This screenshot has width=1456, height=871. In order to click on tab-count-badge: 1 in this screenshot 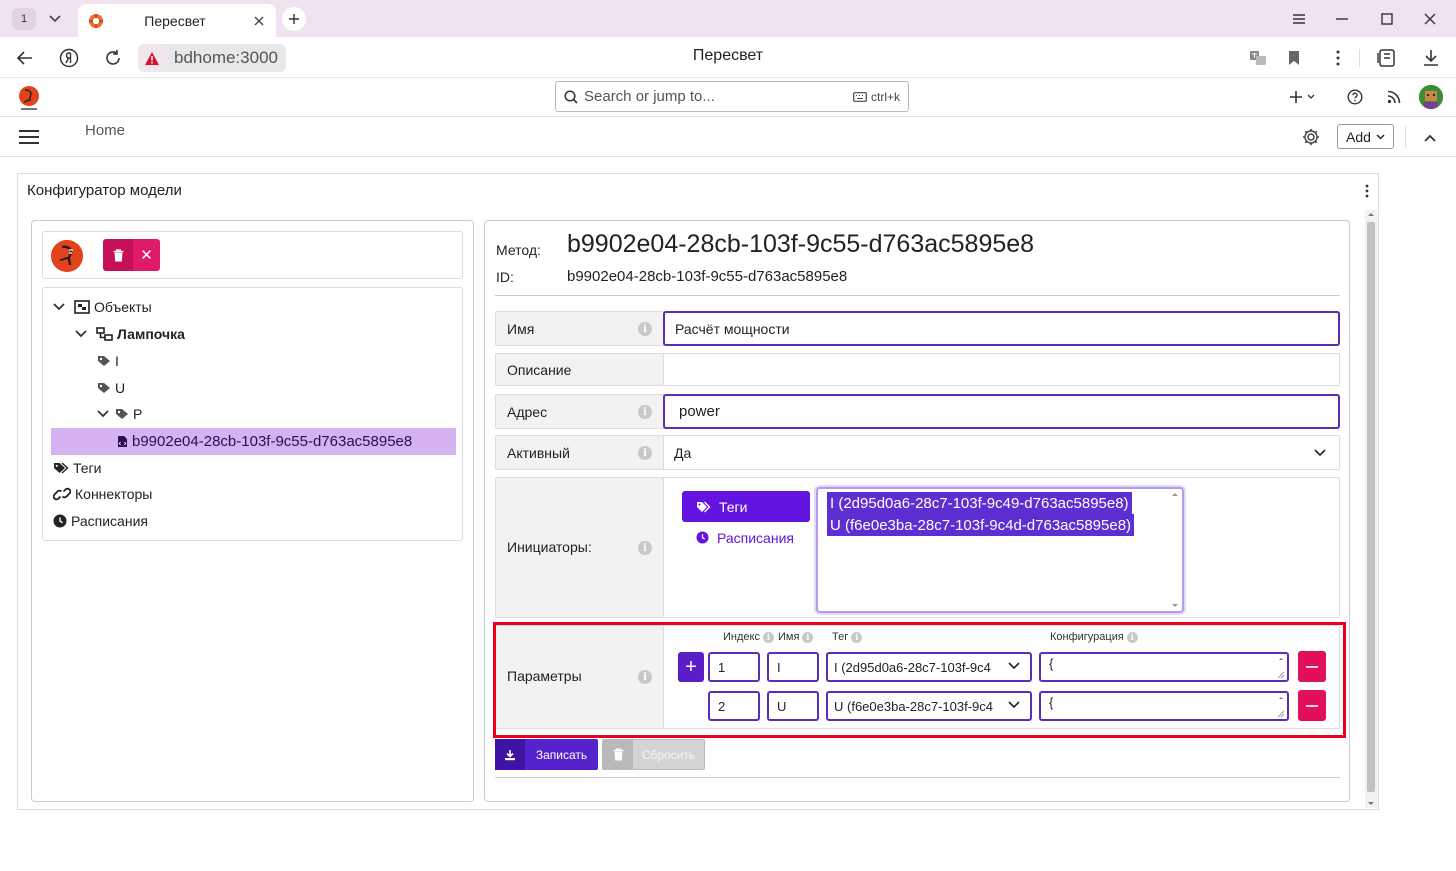, I will do `click(24, 19)`.